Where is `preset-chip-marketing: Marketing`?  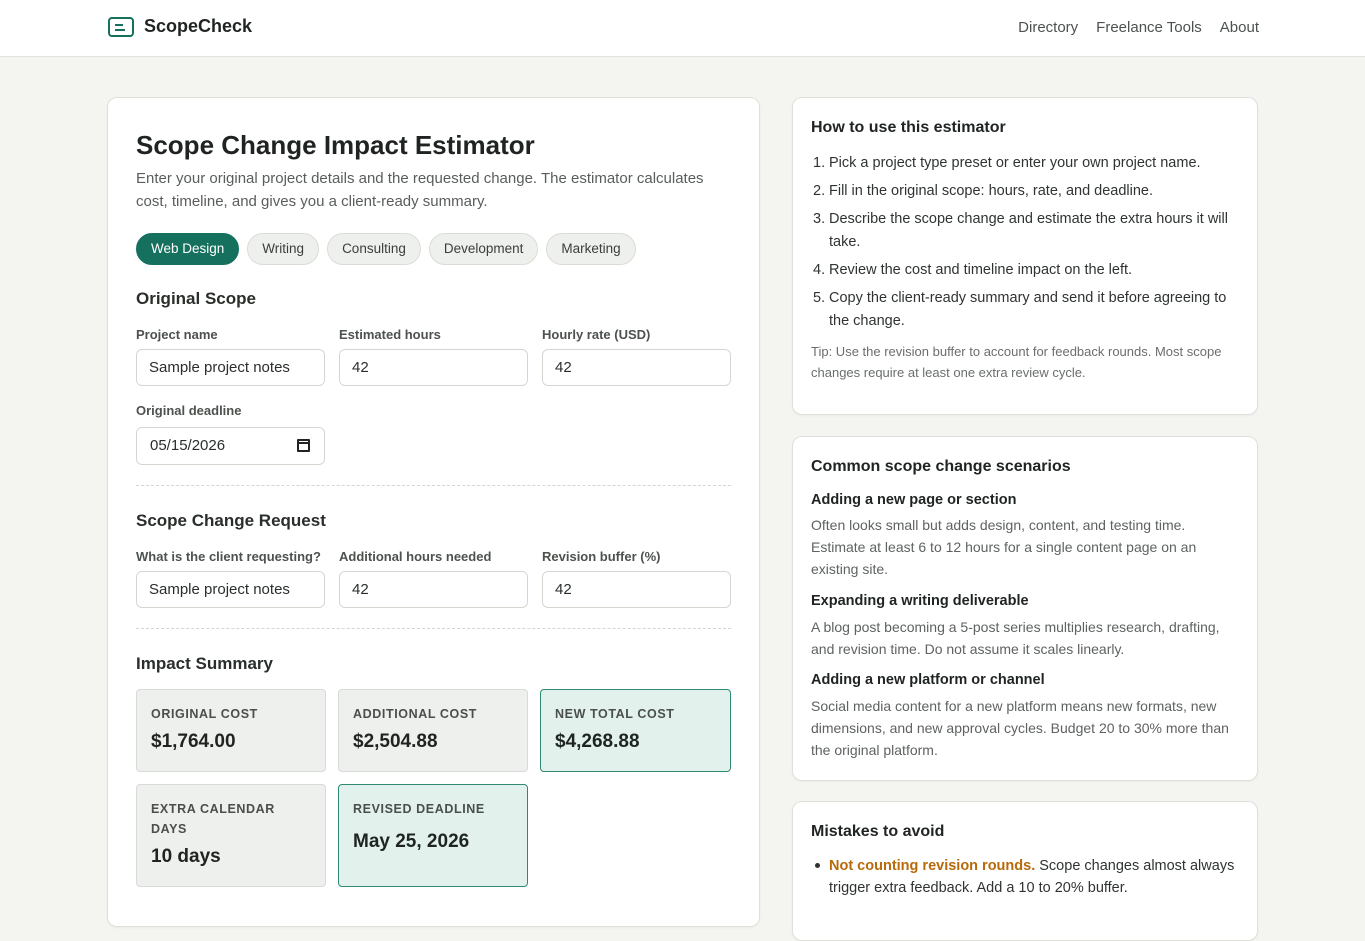
preset-chip-marketing: Marketing is located at coordinates (591, 249).